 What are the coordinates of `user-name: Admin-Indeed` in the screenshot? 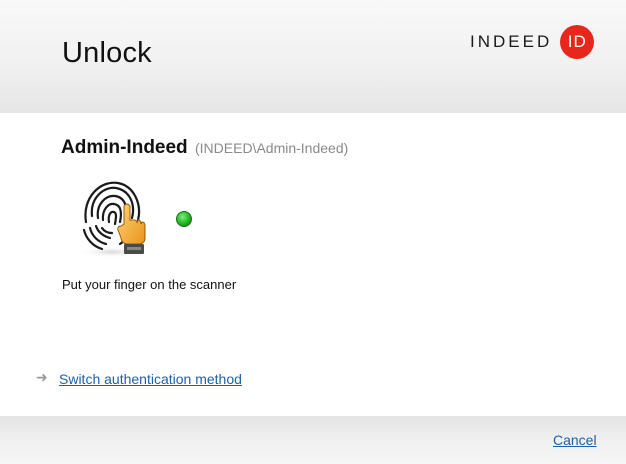 It's located at (124, 147).